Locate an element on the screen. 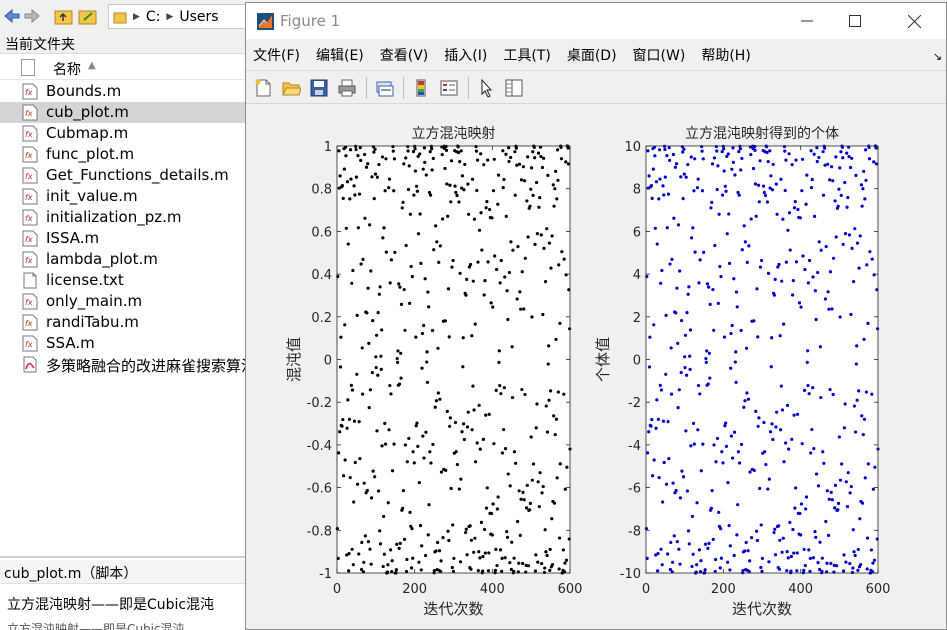  name-column-label: 名称 is located at coordinates (67, 69).